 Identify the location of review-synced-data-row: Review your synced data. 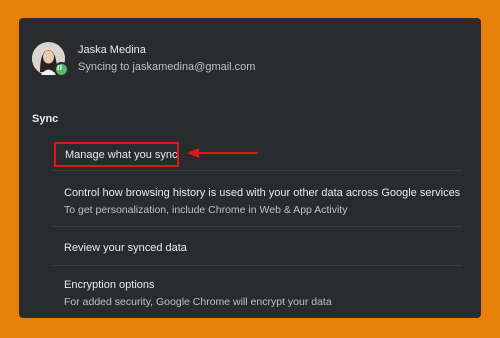
(264, 248).